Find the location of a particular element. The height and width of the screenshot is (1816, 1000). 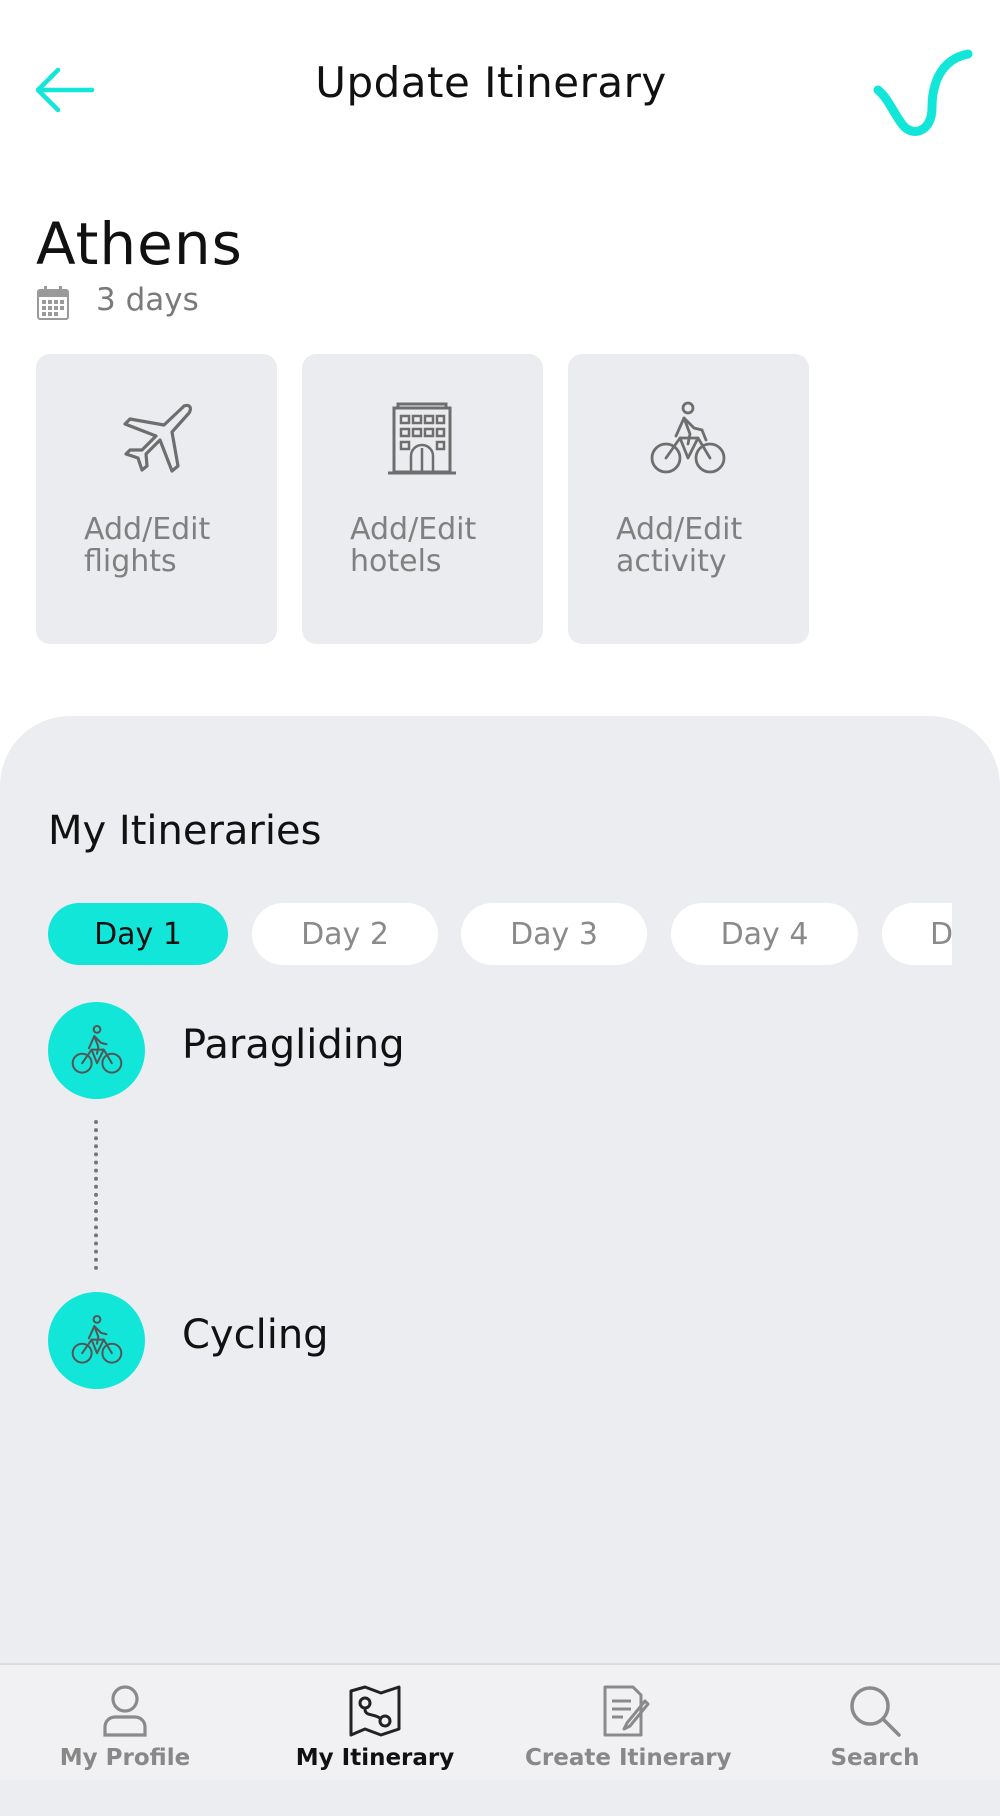

page-title: Update Itinerary is located at coordinates (491, 82).